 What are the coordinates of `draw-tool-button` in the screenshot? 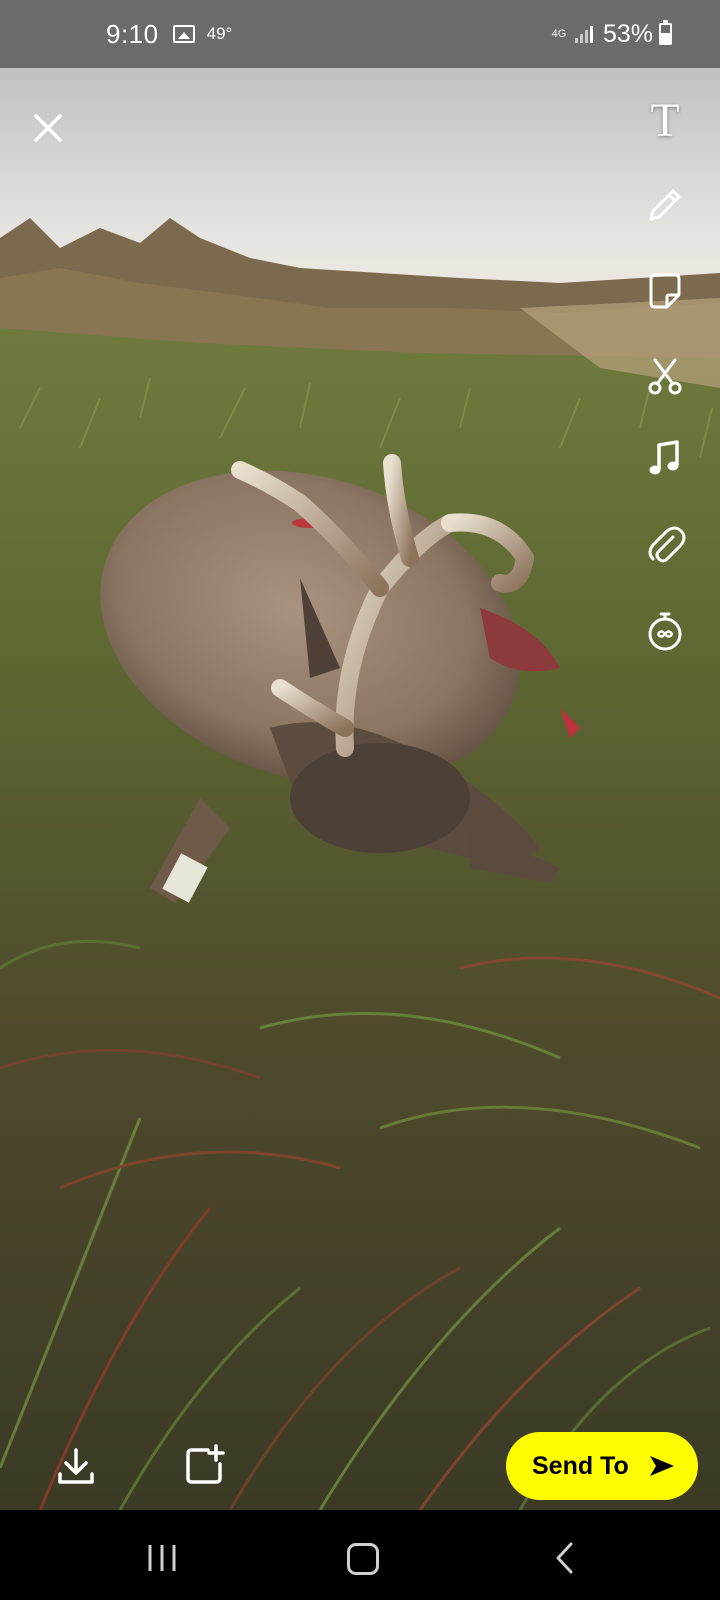 It's located at (665, 205).